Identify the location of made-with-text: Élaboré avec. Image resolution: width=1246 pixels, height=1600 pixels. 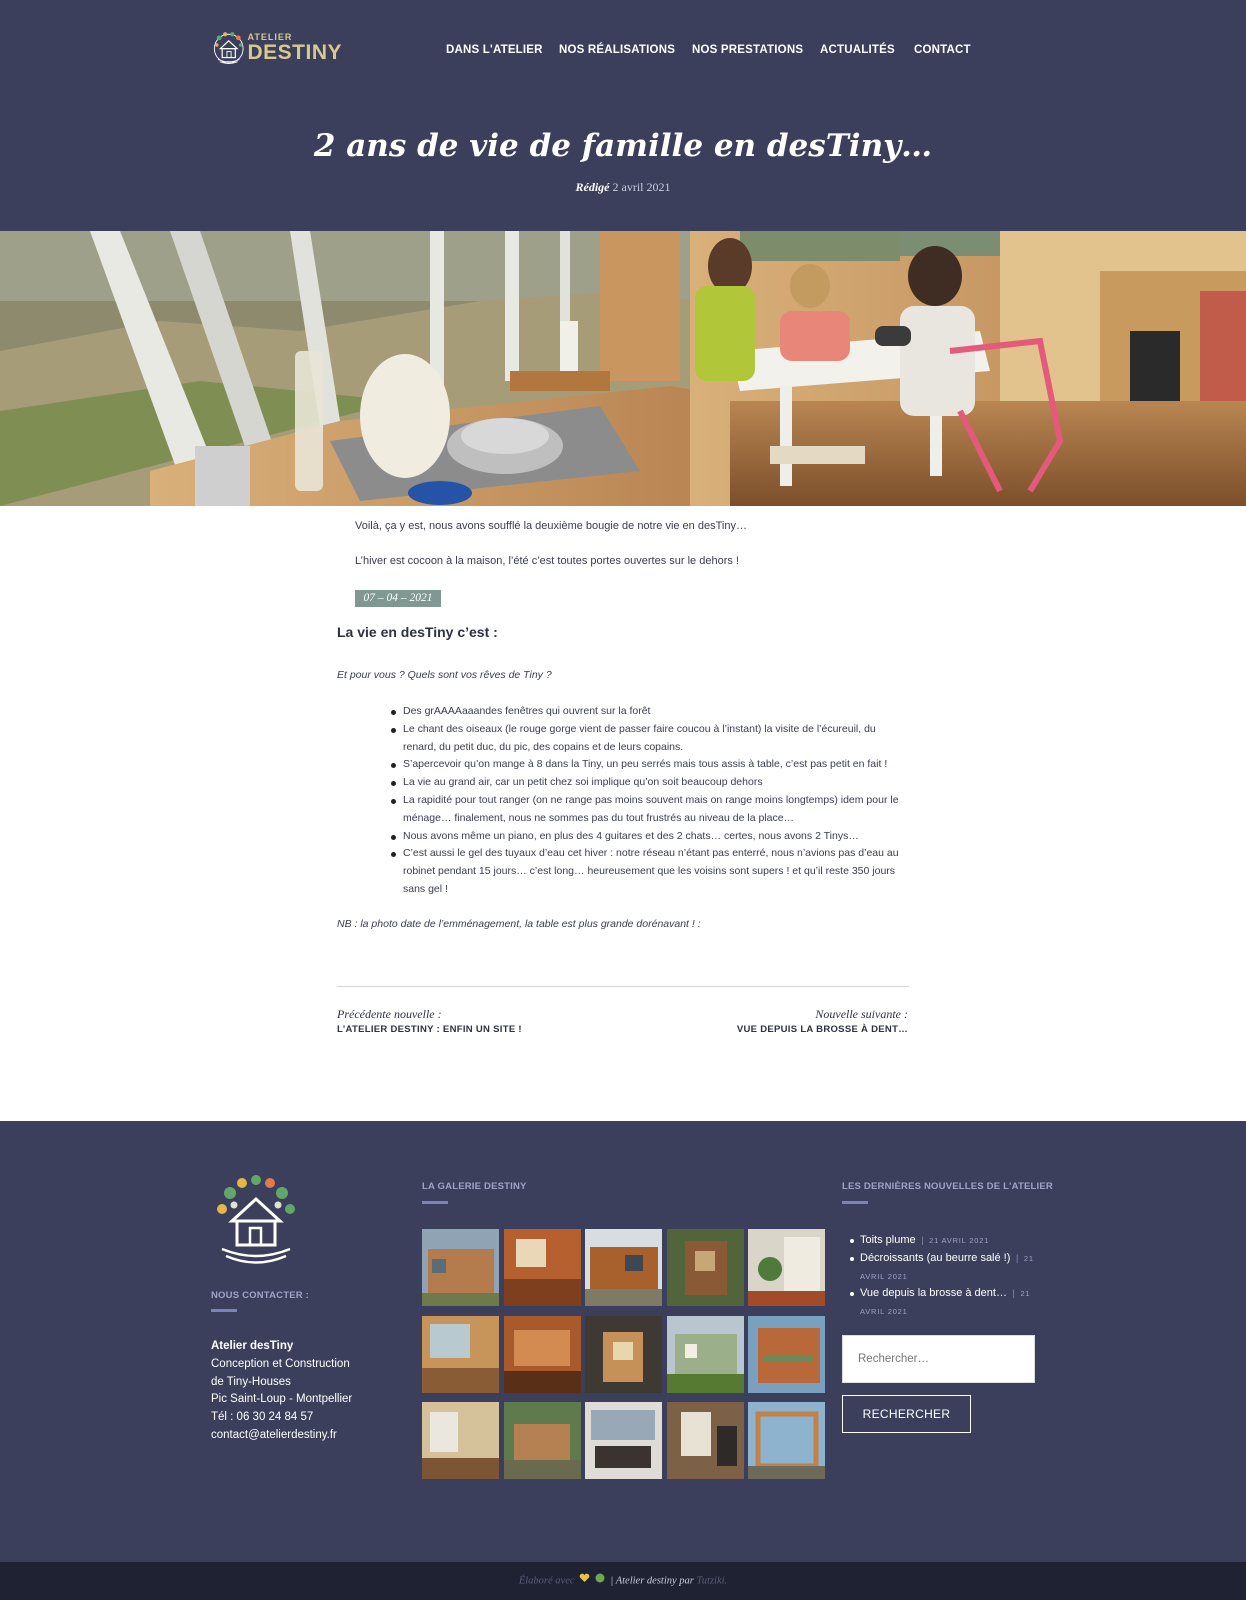
(546, 1581).